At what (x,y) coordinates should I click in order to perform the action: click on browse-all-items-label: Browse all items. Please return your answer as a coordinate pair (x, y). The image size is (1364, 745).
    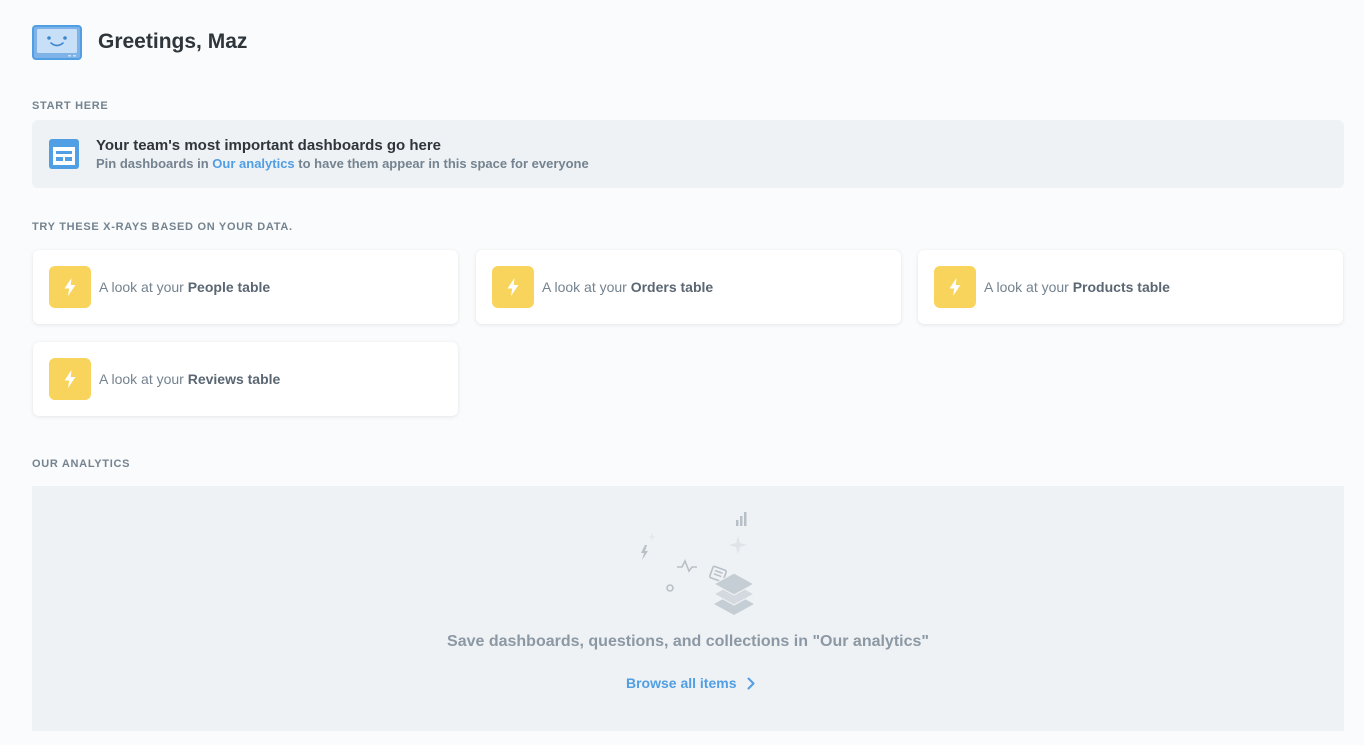
    Looking at the image, I should click on (681, 683).